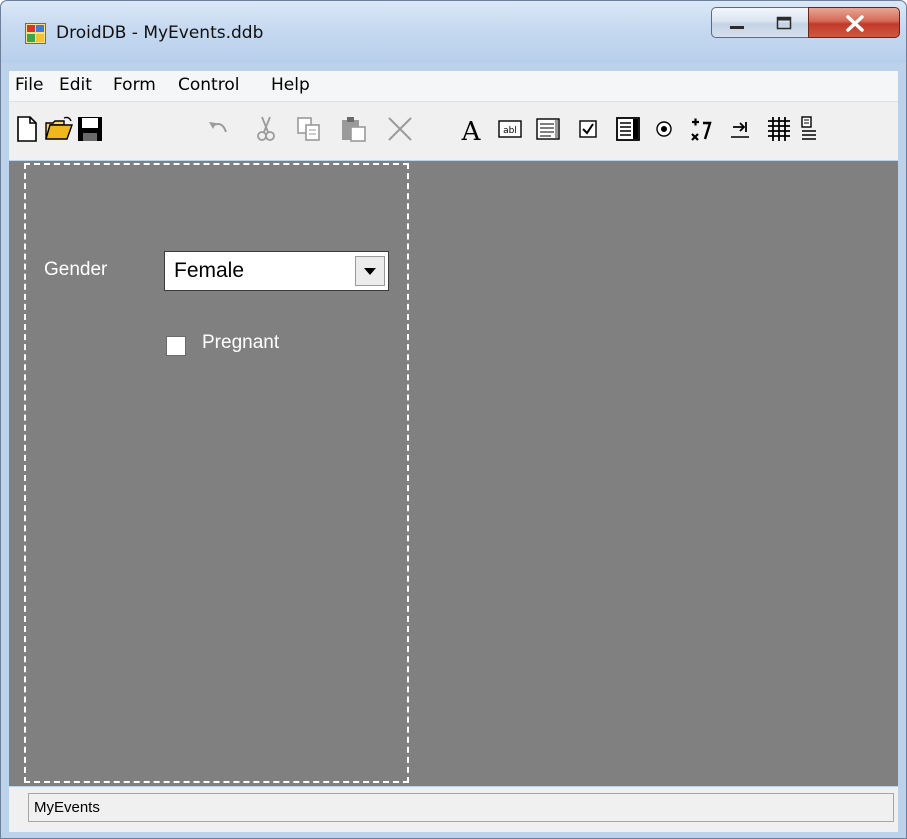 The width and height of the screenshot is (907, 839). I want to click on undo-button, so click(219, 129).